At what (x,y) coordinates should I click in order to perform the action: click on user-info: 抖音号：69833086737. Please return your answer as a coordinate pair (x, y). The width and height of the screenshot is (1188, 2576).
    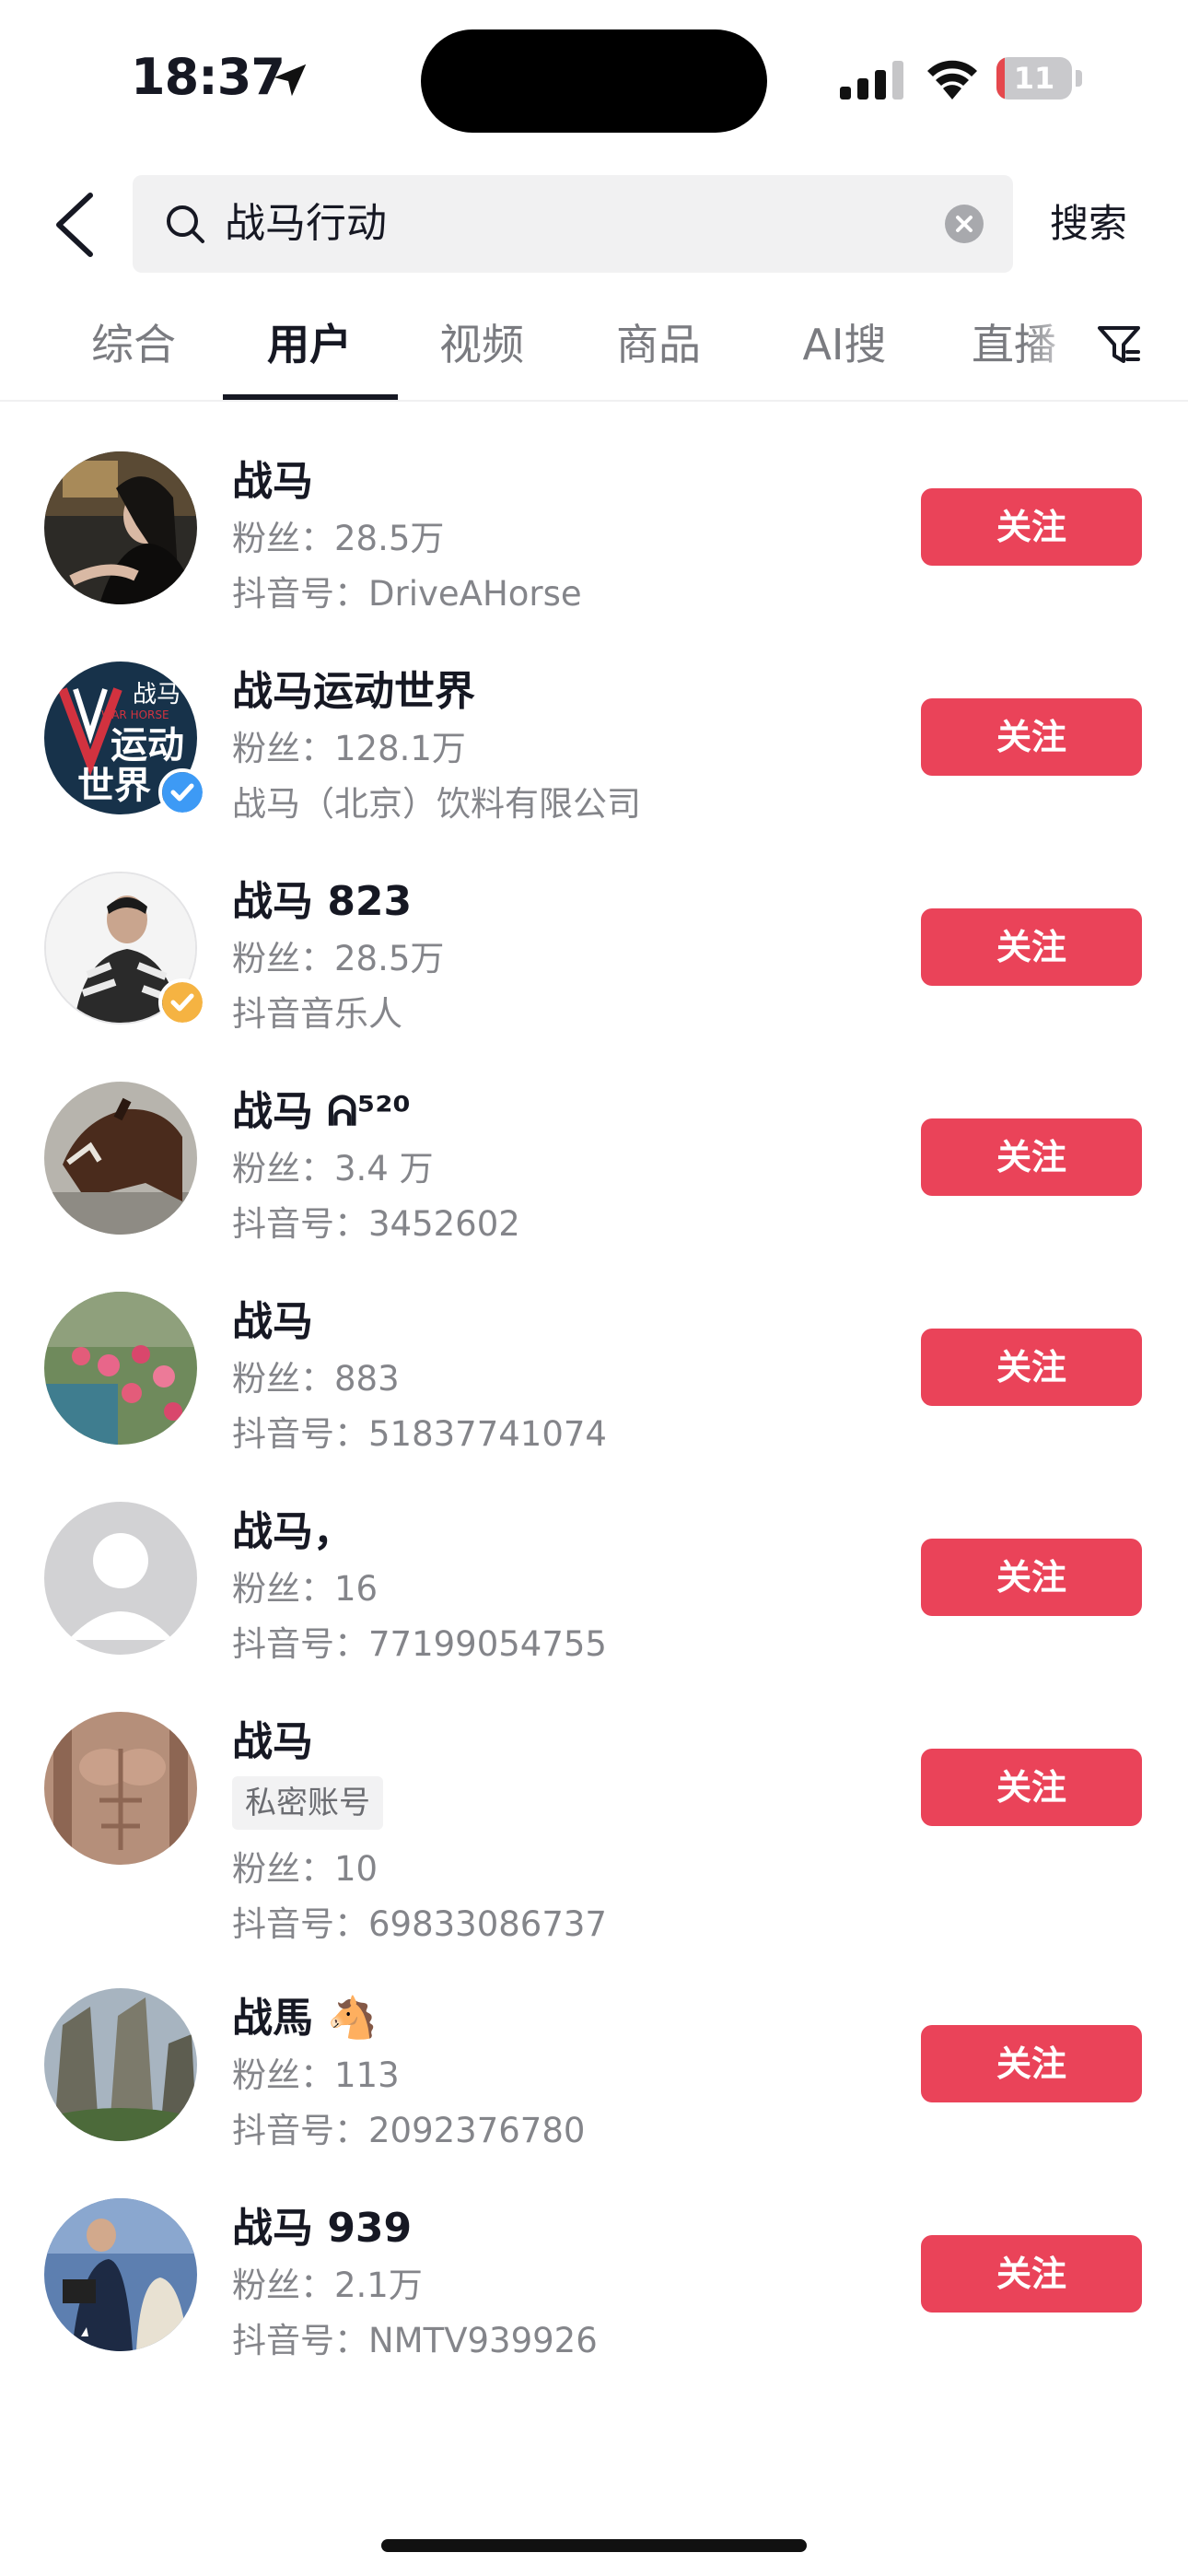
    Looking at the image, I should click on (419, 1924).